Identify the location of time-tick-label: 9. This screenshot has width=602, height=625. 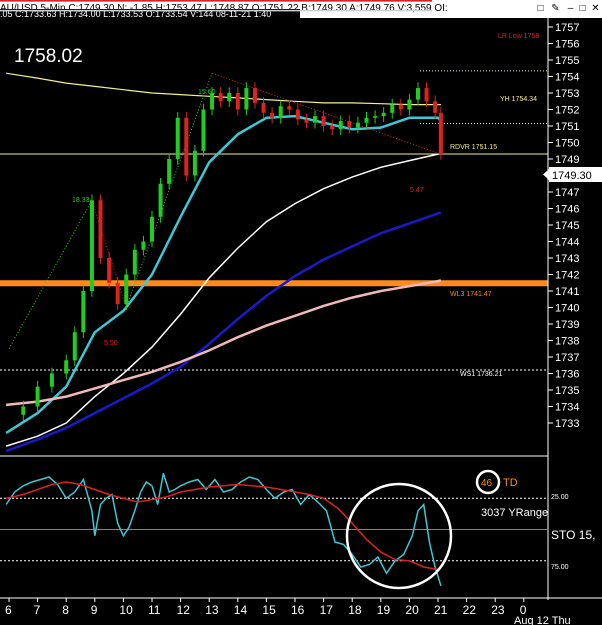
(94, 610).